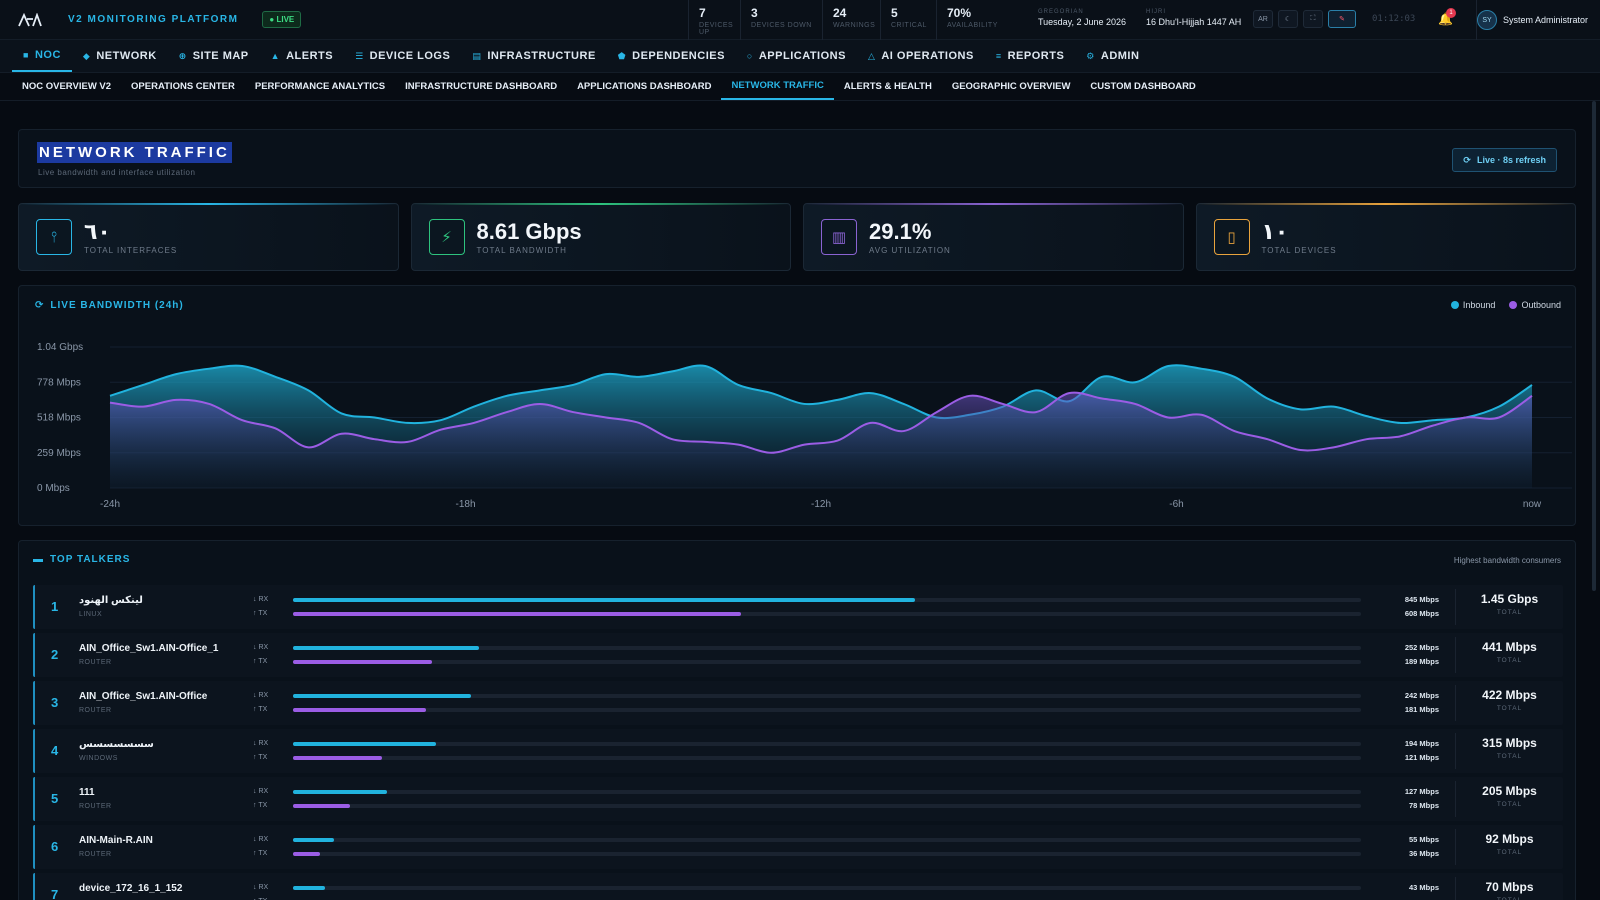 The image size is (1600, 900). Describe the element at coordinates (1594, 346) in the screenshot. I see `page-scrollbar` at that location.